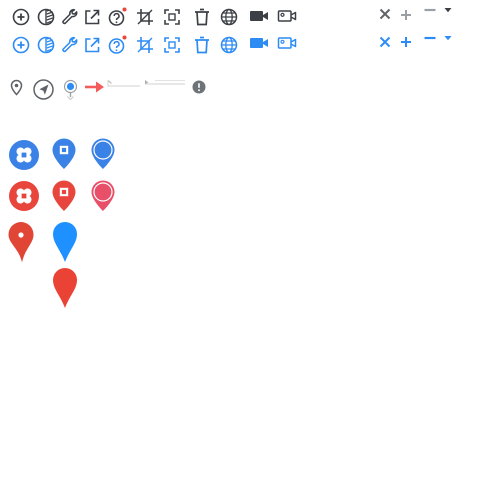  Describe the element at coordinates (165, 82) in the screenshot. I see `line-arrow-icon` at that location.